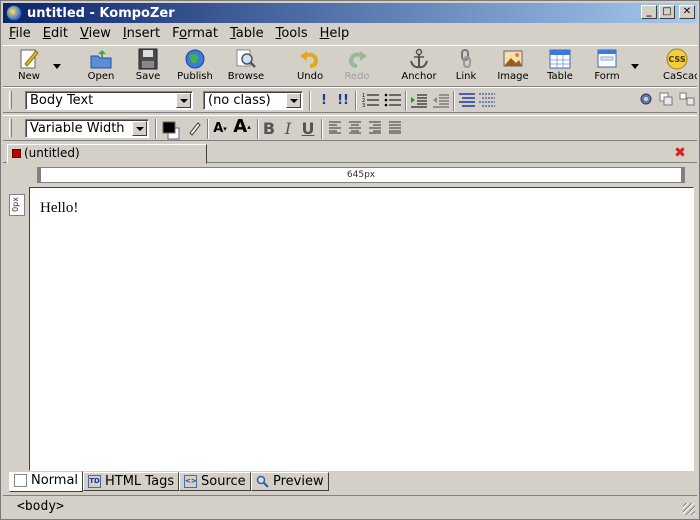 Image resolution: width=700 pixels, height=520 pixels. What do you see at coordinates (52, 153) in the screenshot?
I see `document-tab-label: (untitled)` at bounding box center [52, 153].